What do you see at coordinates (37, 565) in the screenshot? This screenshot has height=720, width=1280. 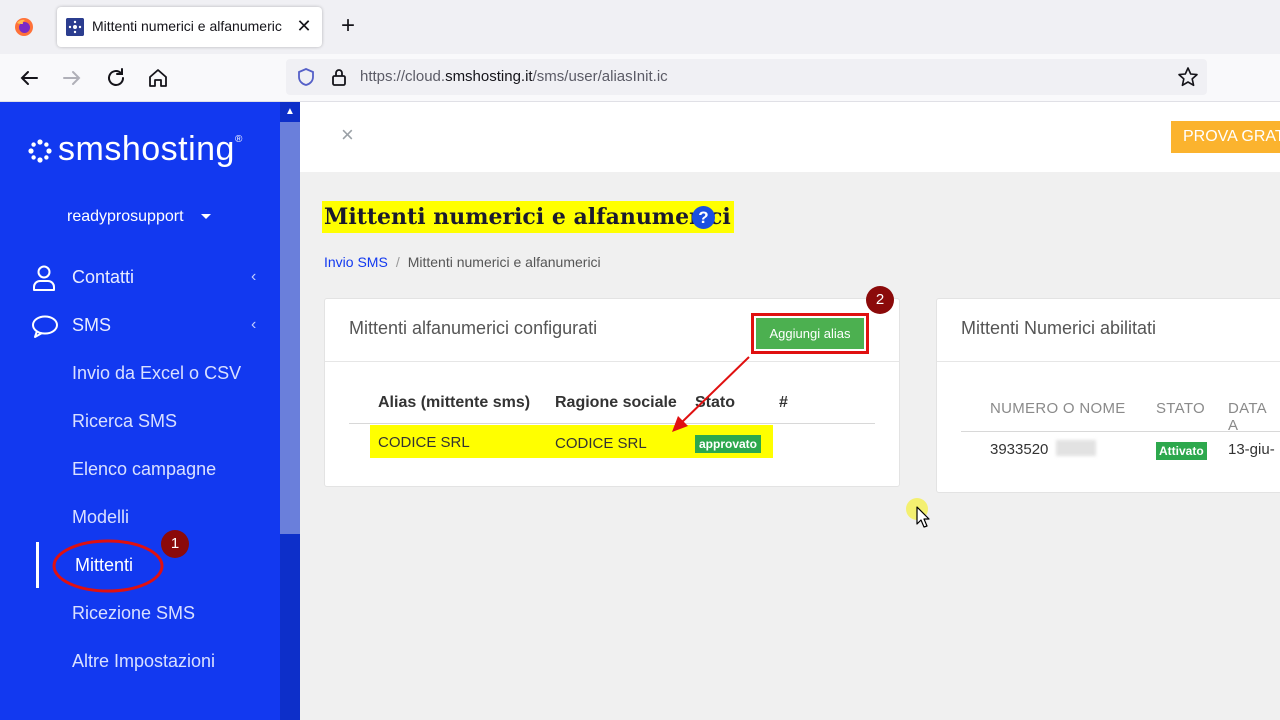 I see `active-indicator` at bounding box center [37, 565].